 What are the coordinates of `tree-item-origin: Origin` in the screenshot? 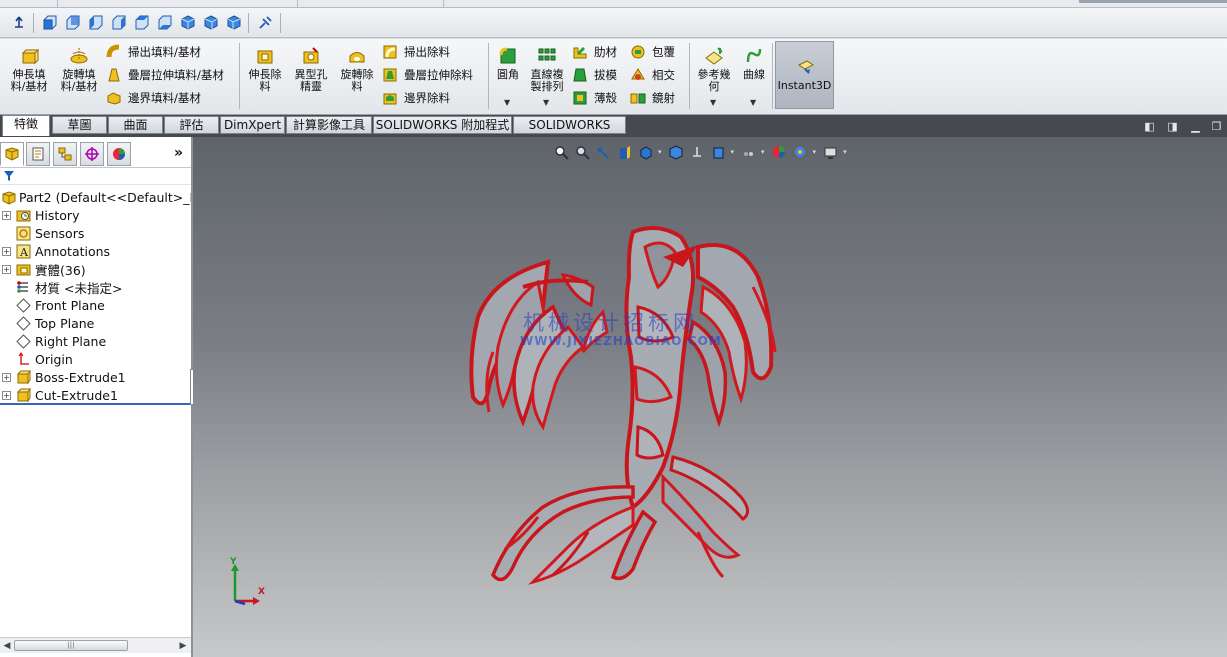 It's located at (36, 359).